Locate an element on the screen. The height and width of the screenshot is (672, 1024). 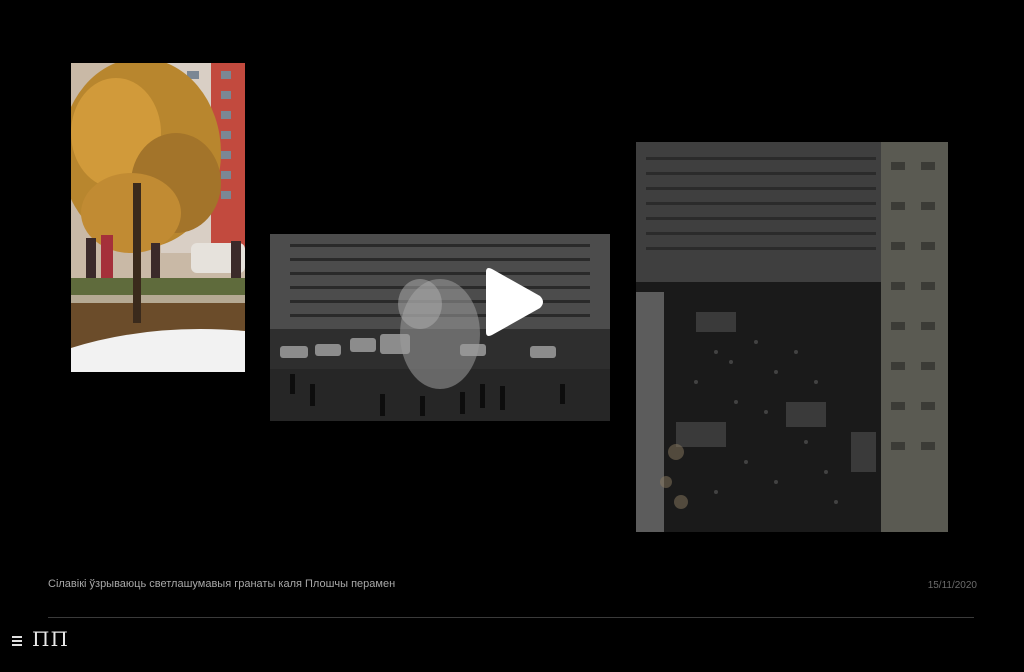
video-date: 15/11/2020 is located at coordinates (952, 585).